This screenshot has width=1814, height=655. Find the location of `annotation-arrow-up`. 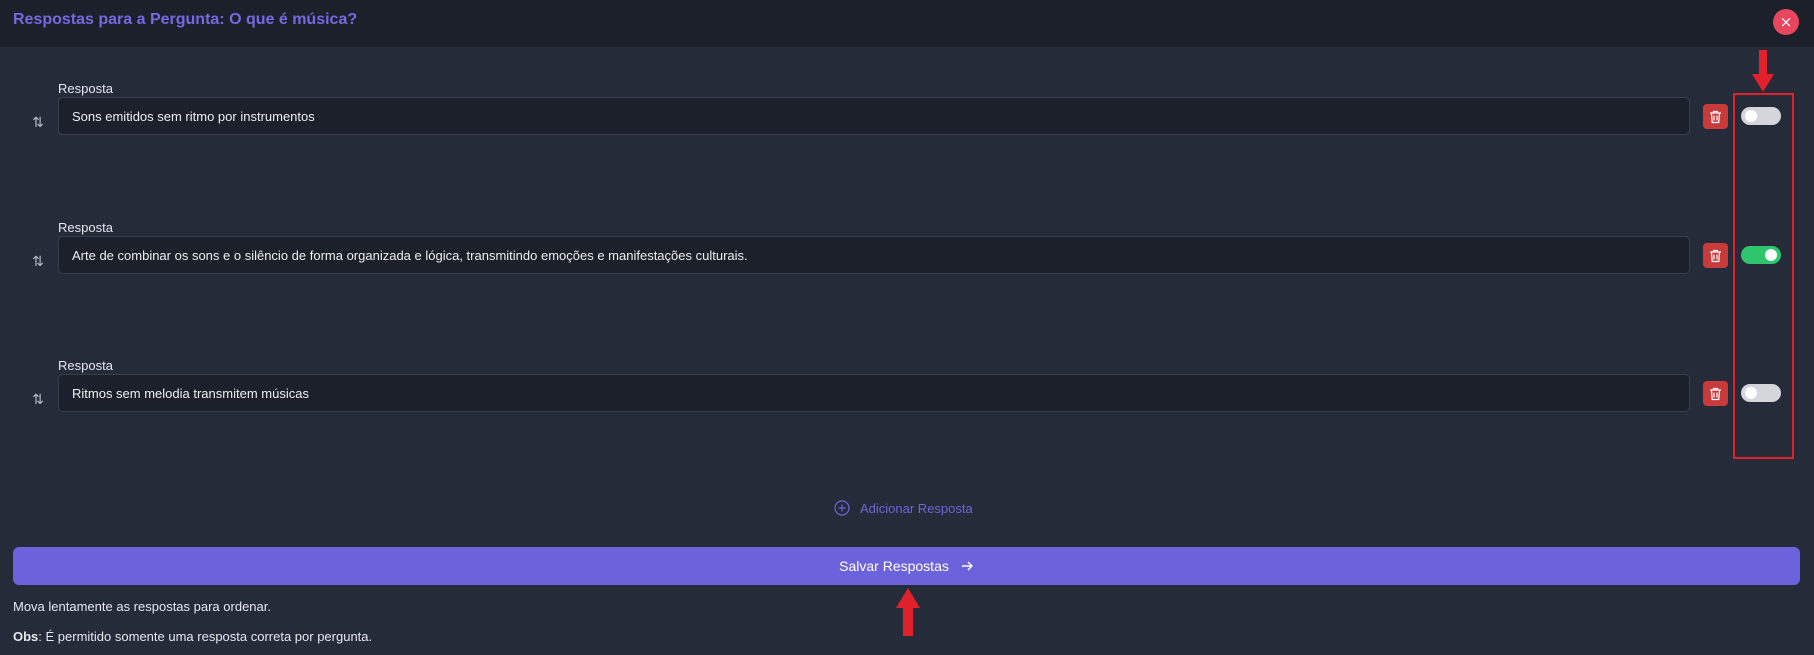

annotation-arrow-up is located at coordinates (908, 612).